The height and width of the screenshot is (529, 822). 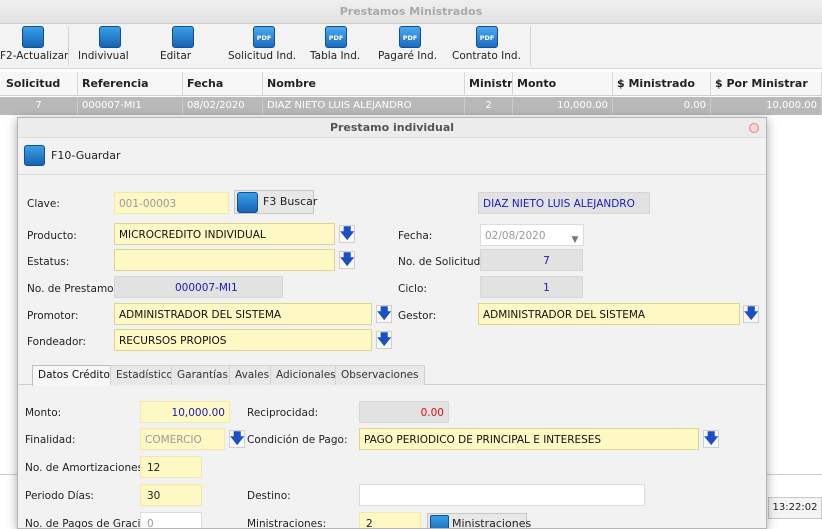 What do you see at coordinates (223, 84) in the screenshot?
I see `column-header-fecha: Fecha` at bounding box center [223, 84].